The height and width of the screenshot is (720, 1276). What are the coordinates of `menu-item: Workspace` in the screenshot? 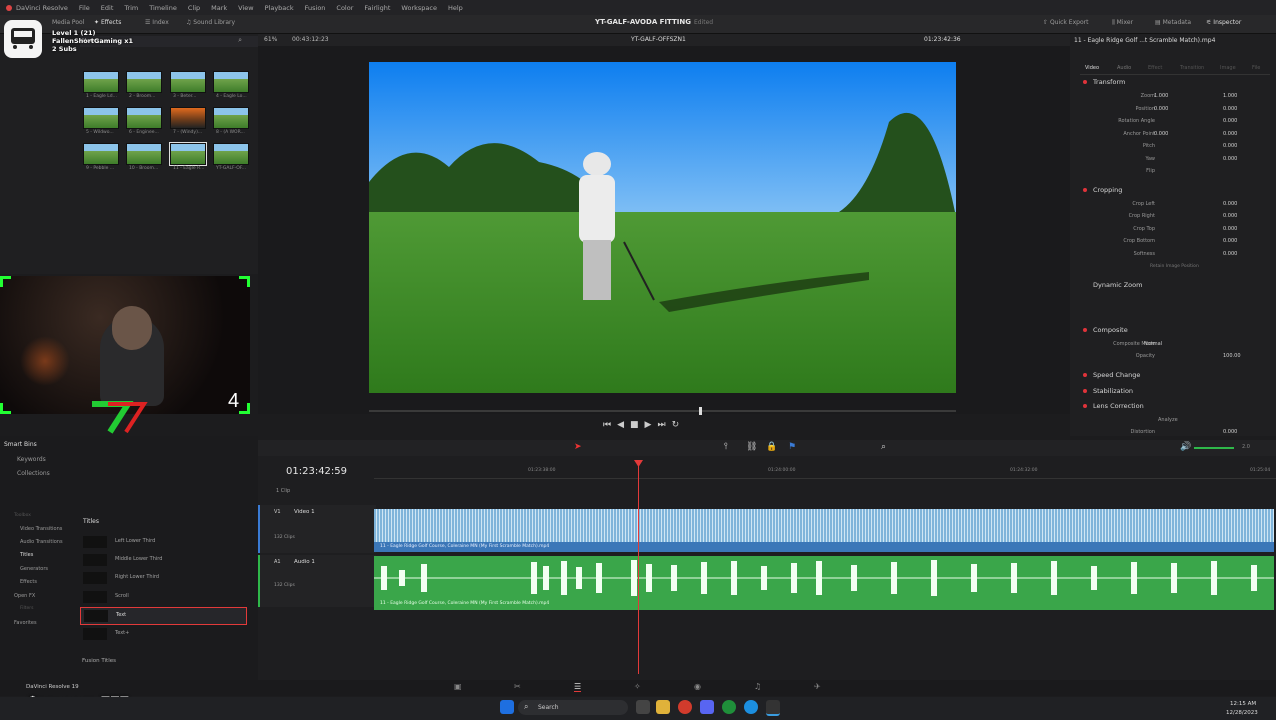 It's located at (419, 8).